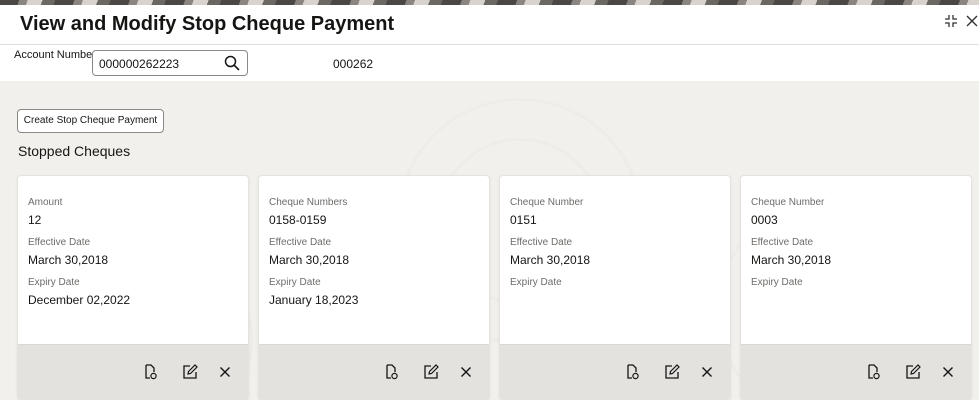  I want to click on expiry-date-value: January 18,2023, so click(314, 300).